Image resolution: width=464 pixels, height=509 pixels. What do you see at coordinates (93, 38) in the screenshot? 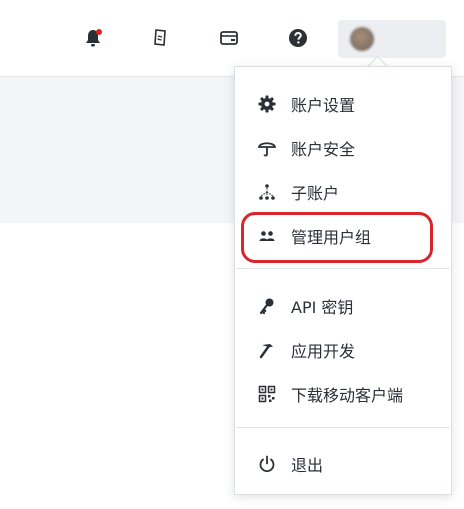
I see `notification-bell-icon` at bounding box center [93, 38].